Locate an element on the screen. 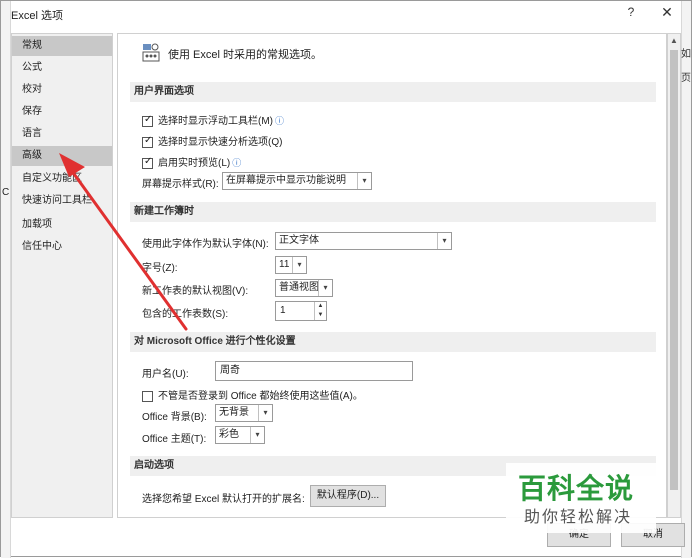 This screenshot has width=692, height=558. office-theme-value: 彩色 is located at coordinates (229, 434).